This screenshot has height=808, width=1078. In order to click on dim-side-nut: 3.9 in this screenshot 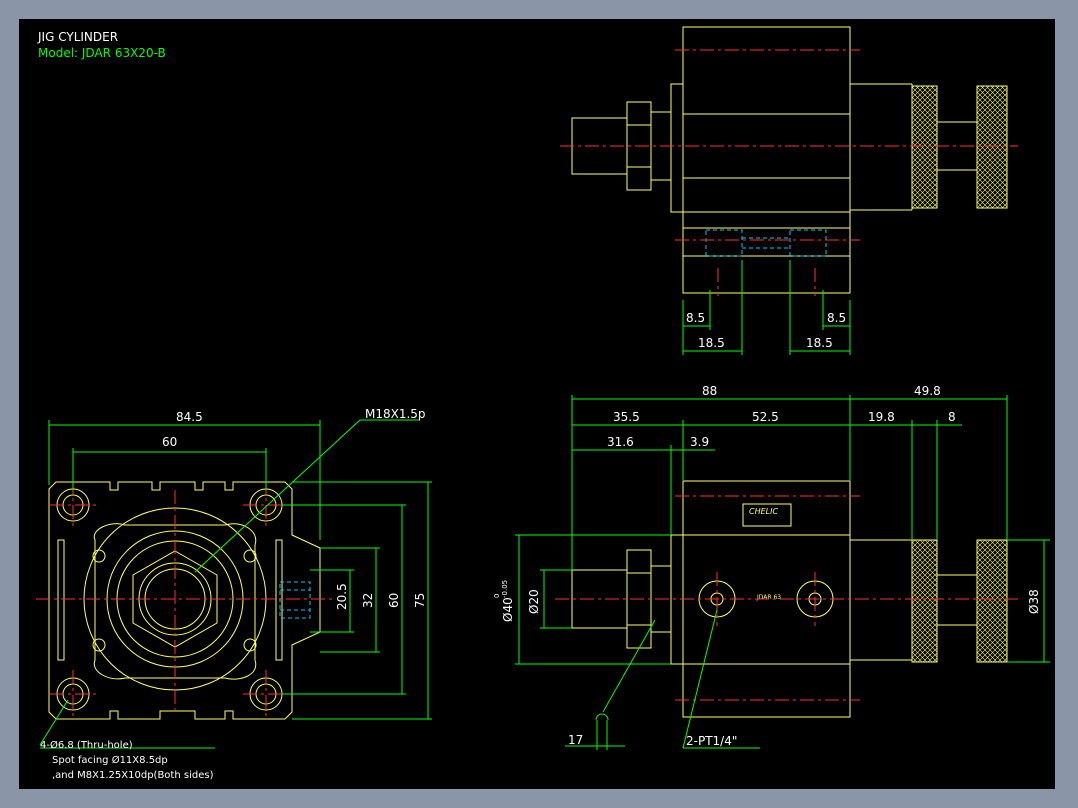, I will do `click(699, 442)`.